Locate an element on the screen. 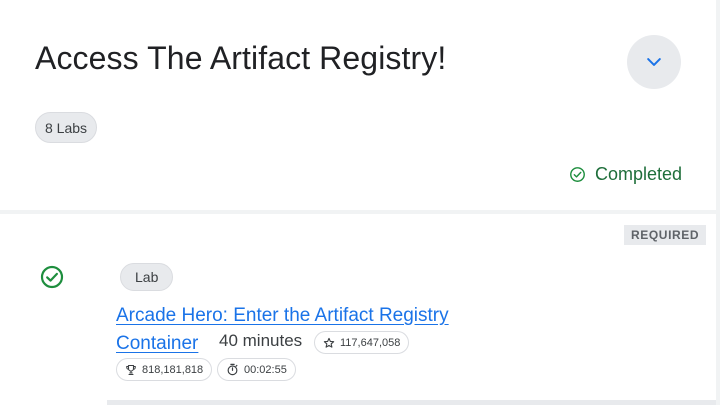  stars-value: 117,647,058 is located at coordinates (370, 342).